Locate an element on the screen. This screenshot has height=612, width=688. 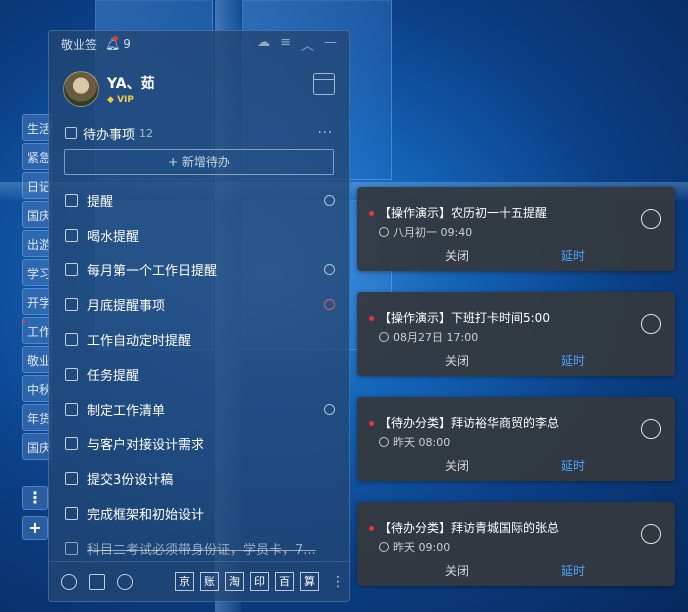
notification-dot is located at coordinates (116, 38).